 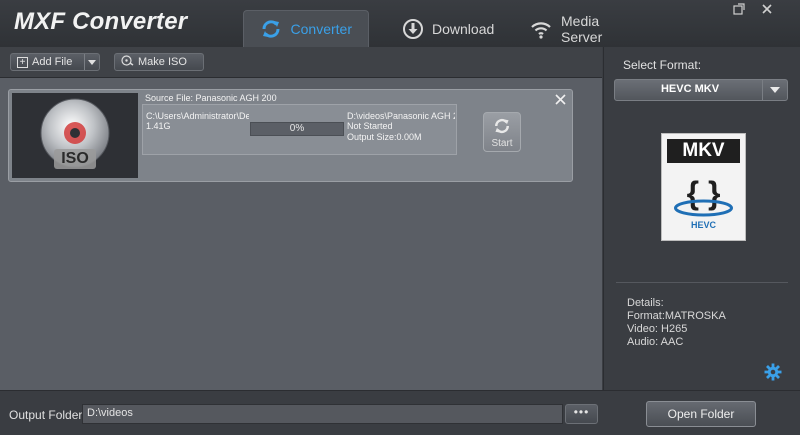 What do you see at coordinates (197, 116) in the screenshot?
I see `source-path: C:\Users\Administrator\Des` at bounding box center [197, 116].